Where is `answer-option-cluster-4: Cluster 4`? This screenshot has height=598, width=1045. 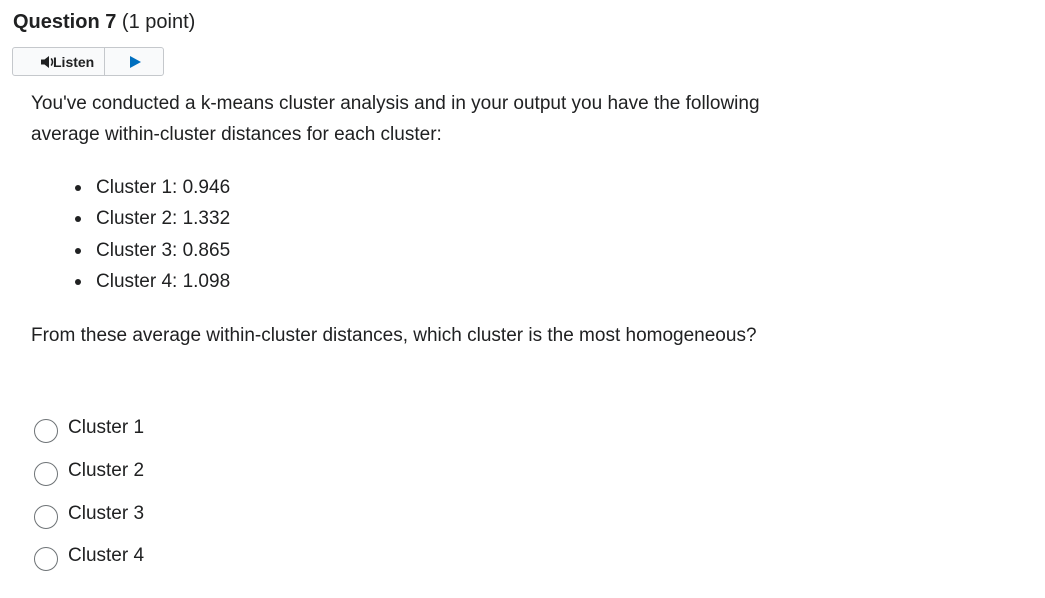
answer-option-cluster-4: Cluster 4 is located at coordinates (89, 556).